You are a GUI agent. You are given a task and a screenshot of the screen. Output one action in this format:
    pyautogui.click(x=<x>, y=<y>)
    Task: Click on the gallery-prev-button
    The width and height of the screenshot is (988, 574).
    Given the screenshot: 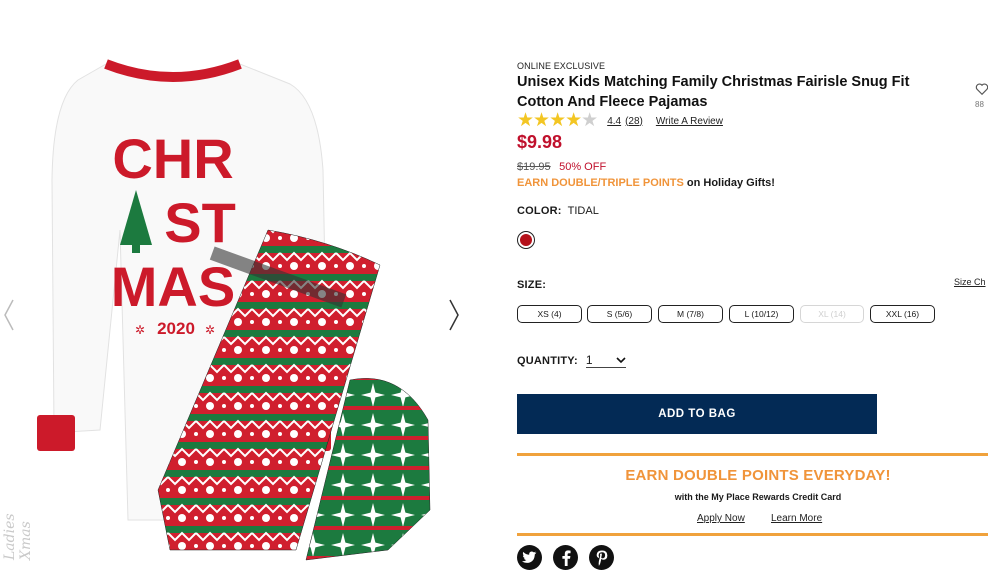 What is the action you would take?
    pyautogui.click(x=9, y=317)
    